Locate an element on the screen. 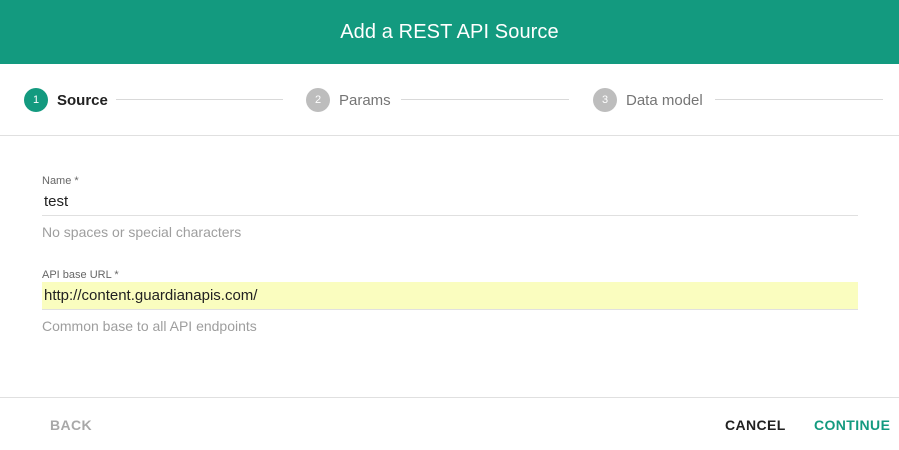 The image size is (899, 450). dialog-footer: BACK CANCEL CONTINUE is located at coordinates (449, 423).